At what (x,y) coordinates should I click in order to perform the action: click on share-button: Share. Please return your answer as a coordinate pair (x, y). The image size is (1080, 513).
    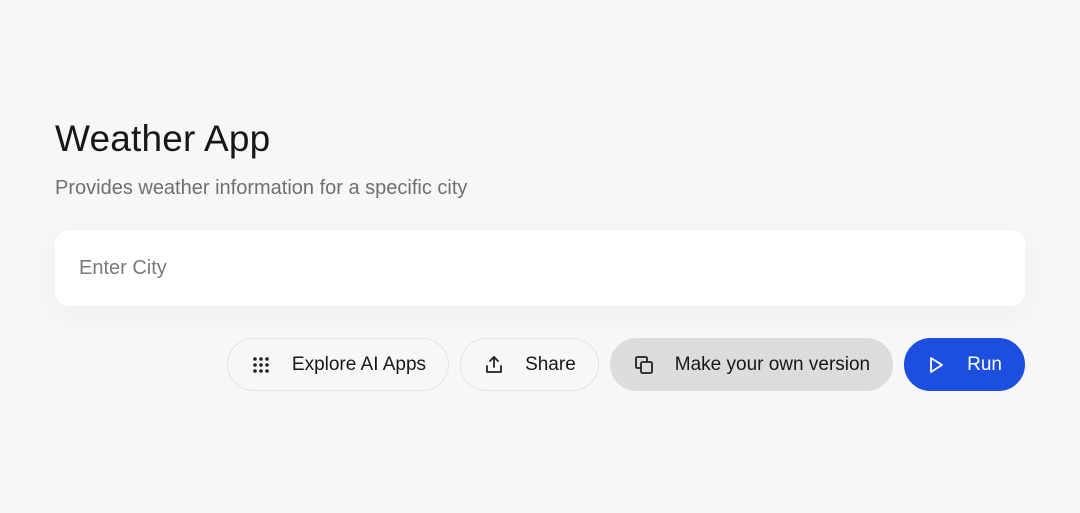
    Looking at the image, I should click on (529, 364).